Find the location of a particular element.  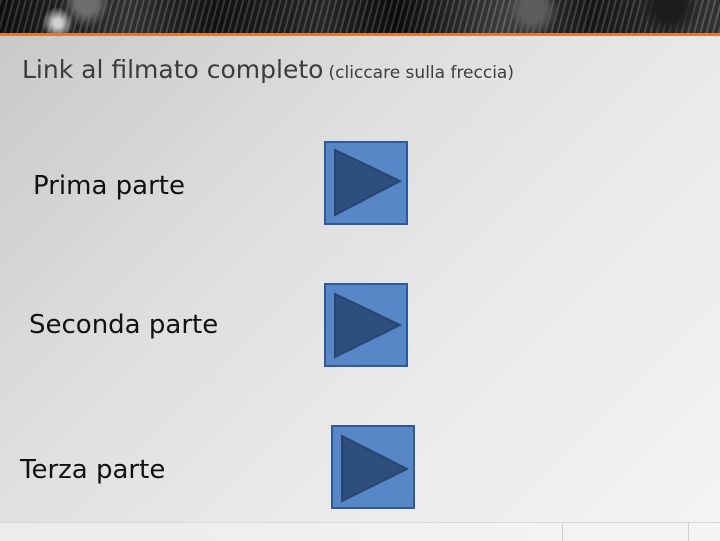

play-button-terza is located at coordinates (373, 467).